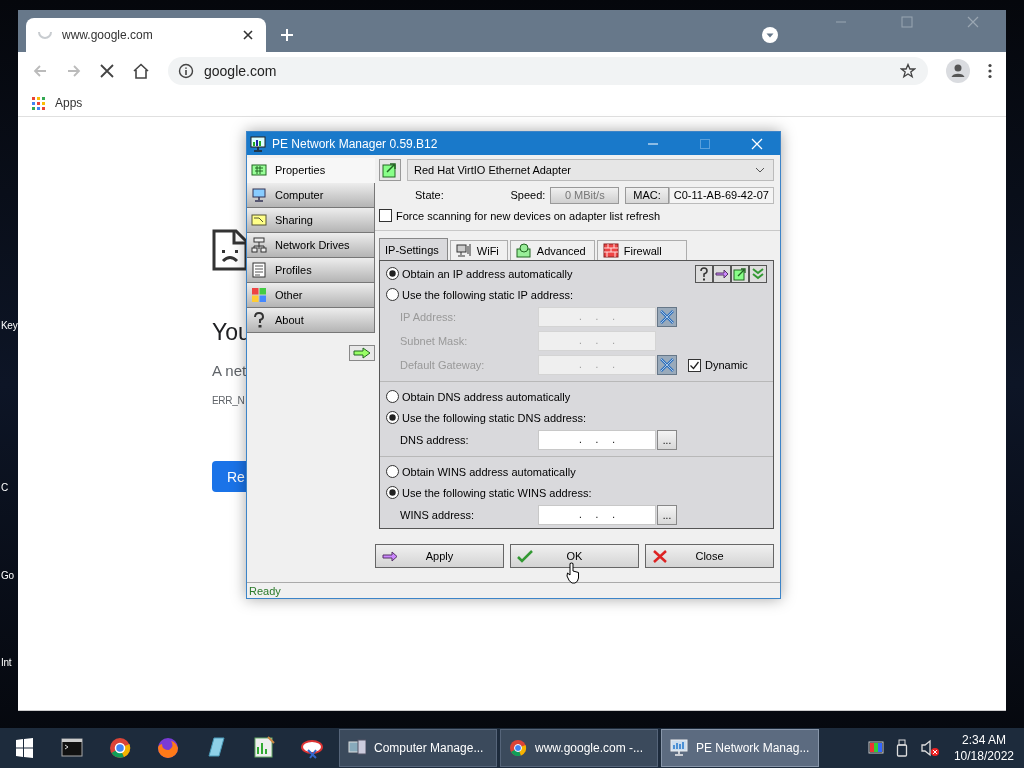 The image size is (1024, 768). What do you see at coordinates (437, 515) in the screenshot?
I see `field-label: WINS address:` at bounding box center [437, 515].